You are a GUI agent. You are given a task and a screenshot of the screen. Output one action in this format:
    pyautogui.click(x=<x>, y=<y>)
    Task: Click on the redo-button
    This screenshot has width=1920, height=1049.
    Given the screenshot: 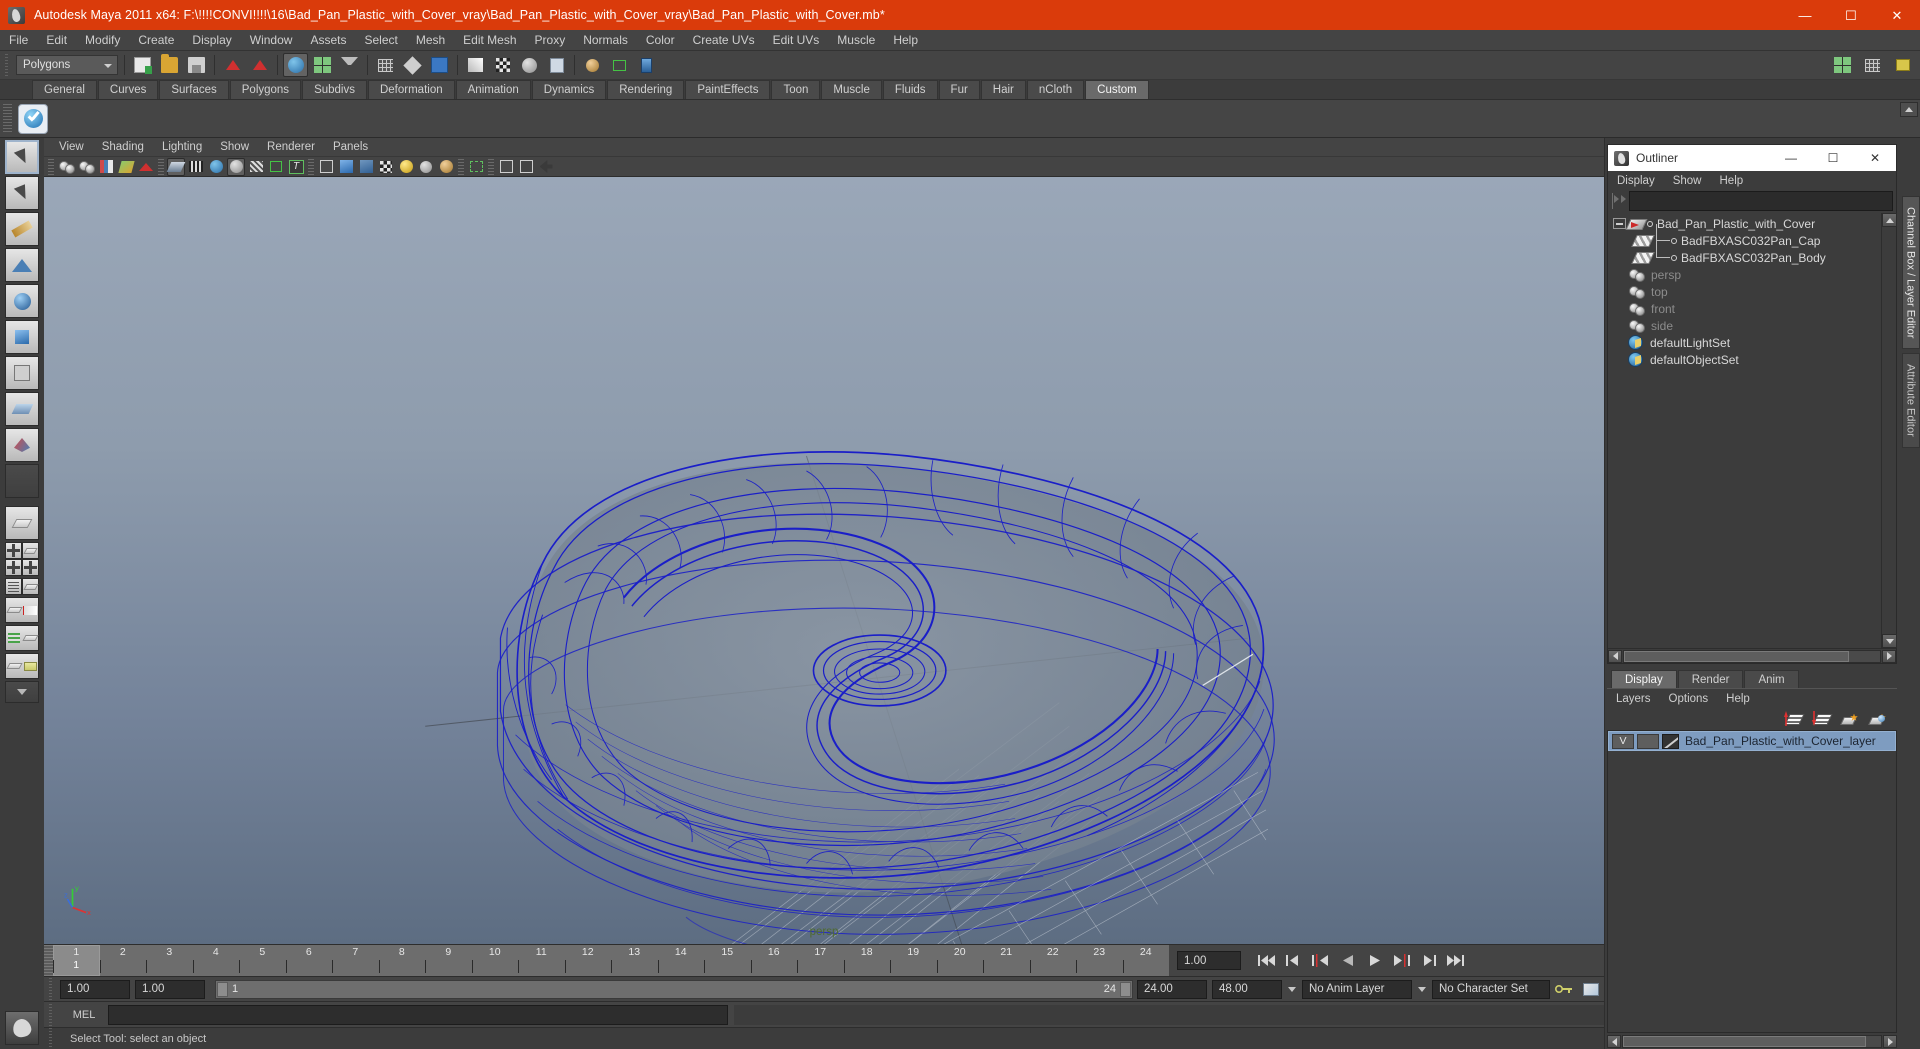 What is the action you would take?
    pyautogui.click(x=259, y=65)
    